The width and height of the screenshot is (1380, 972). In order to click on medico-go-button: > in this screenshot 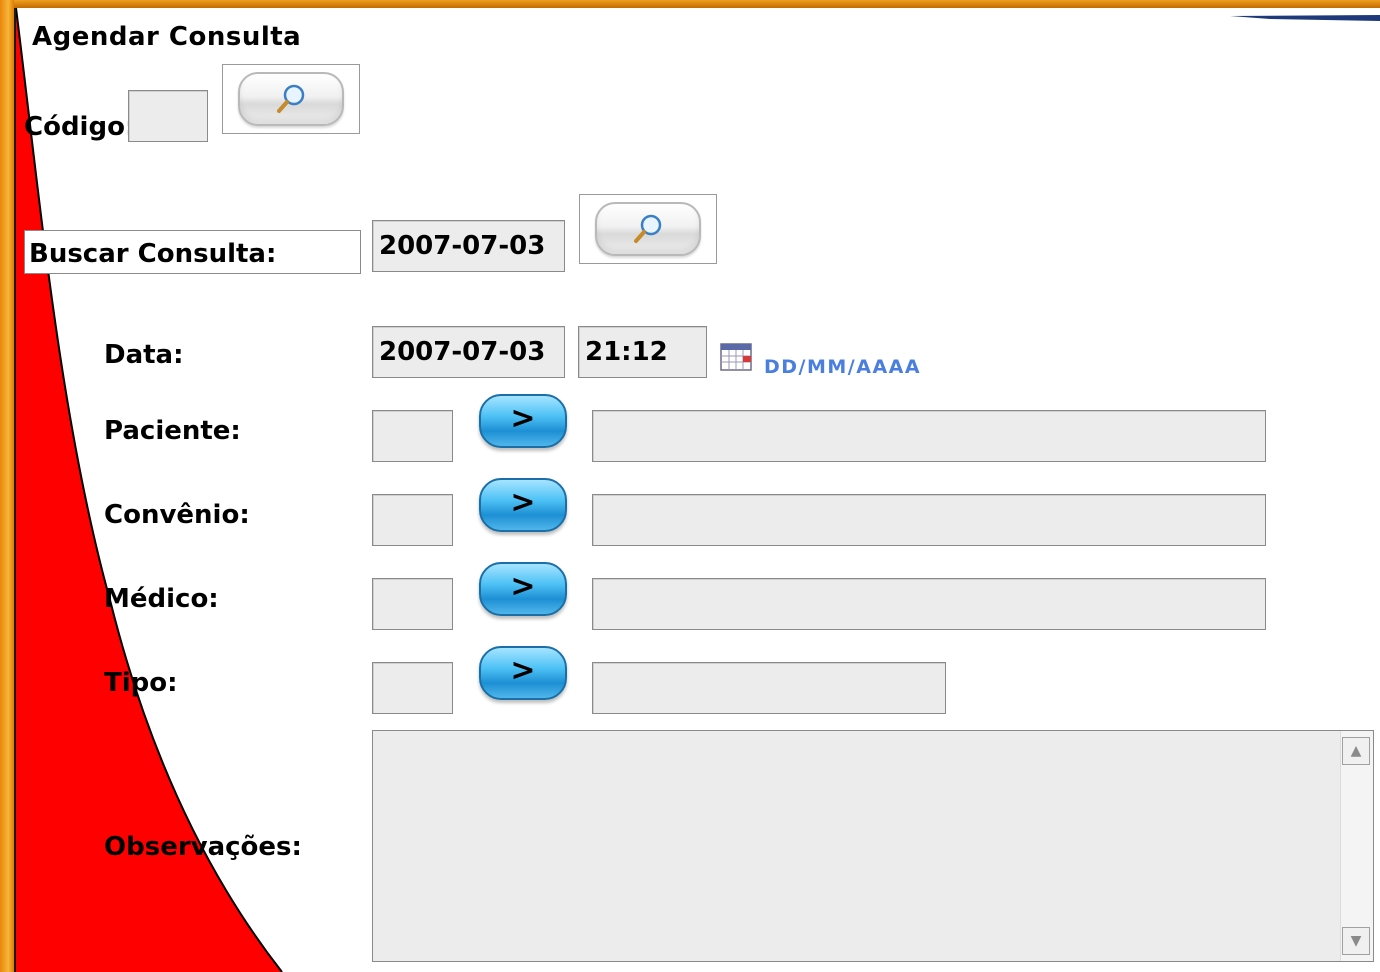, I will do `click(523, 589)`.